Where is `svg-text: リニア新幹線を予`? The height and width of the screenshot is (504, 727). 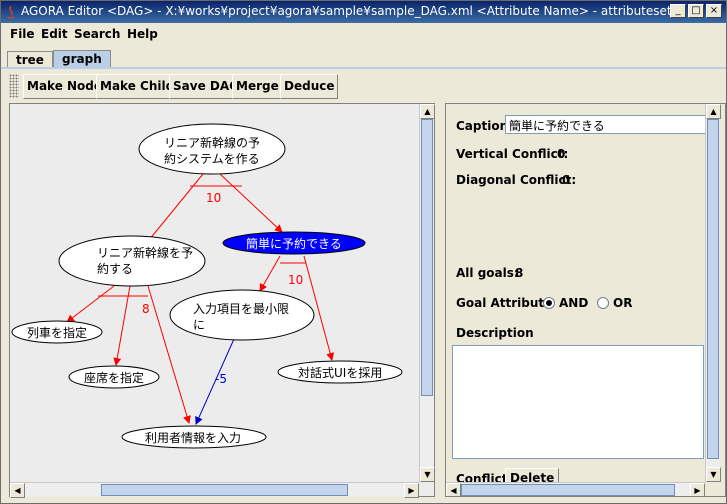 svg-text: リニア新幹線を予 is located at coordinates (145, 252).